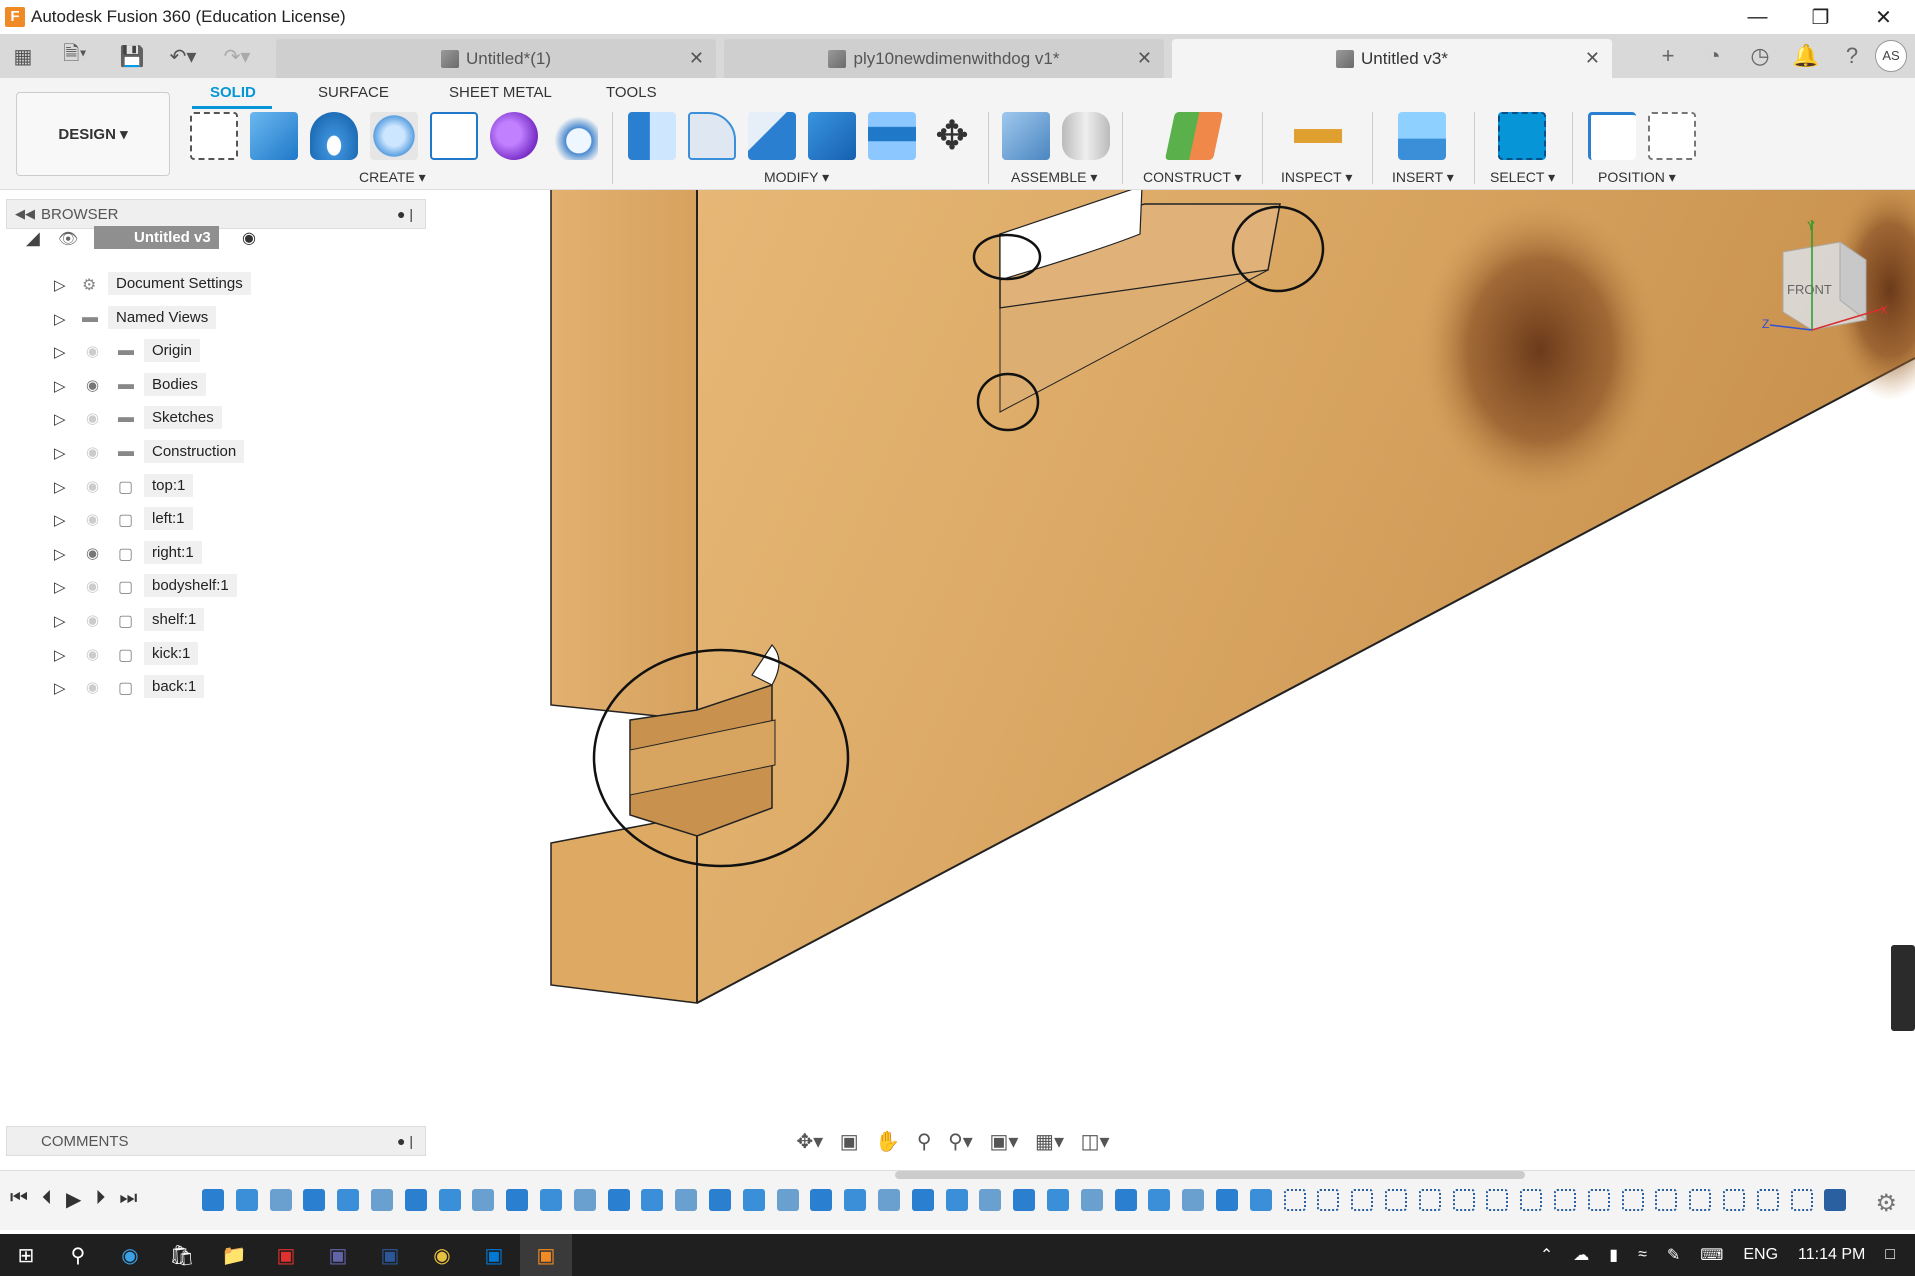  What do you see at coordinates (1642, 1255) in the screenshot?
I see `wifi-icon: ≈` at bounding box center [1642, 1255].